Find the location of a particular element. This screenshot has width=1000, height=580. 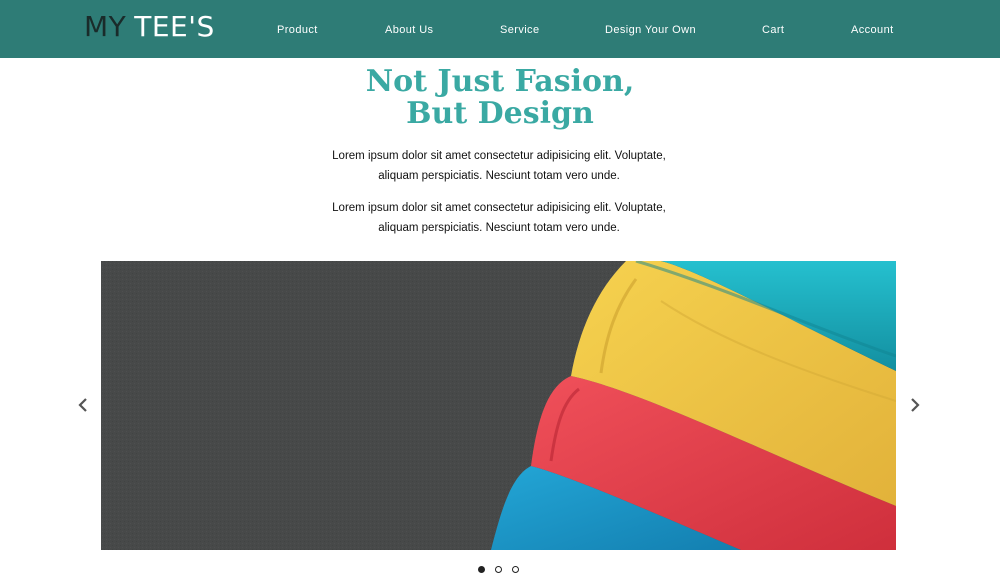

nav-service: Service is located at coordinates (519, 30).